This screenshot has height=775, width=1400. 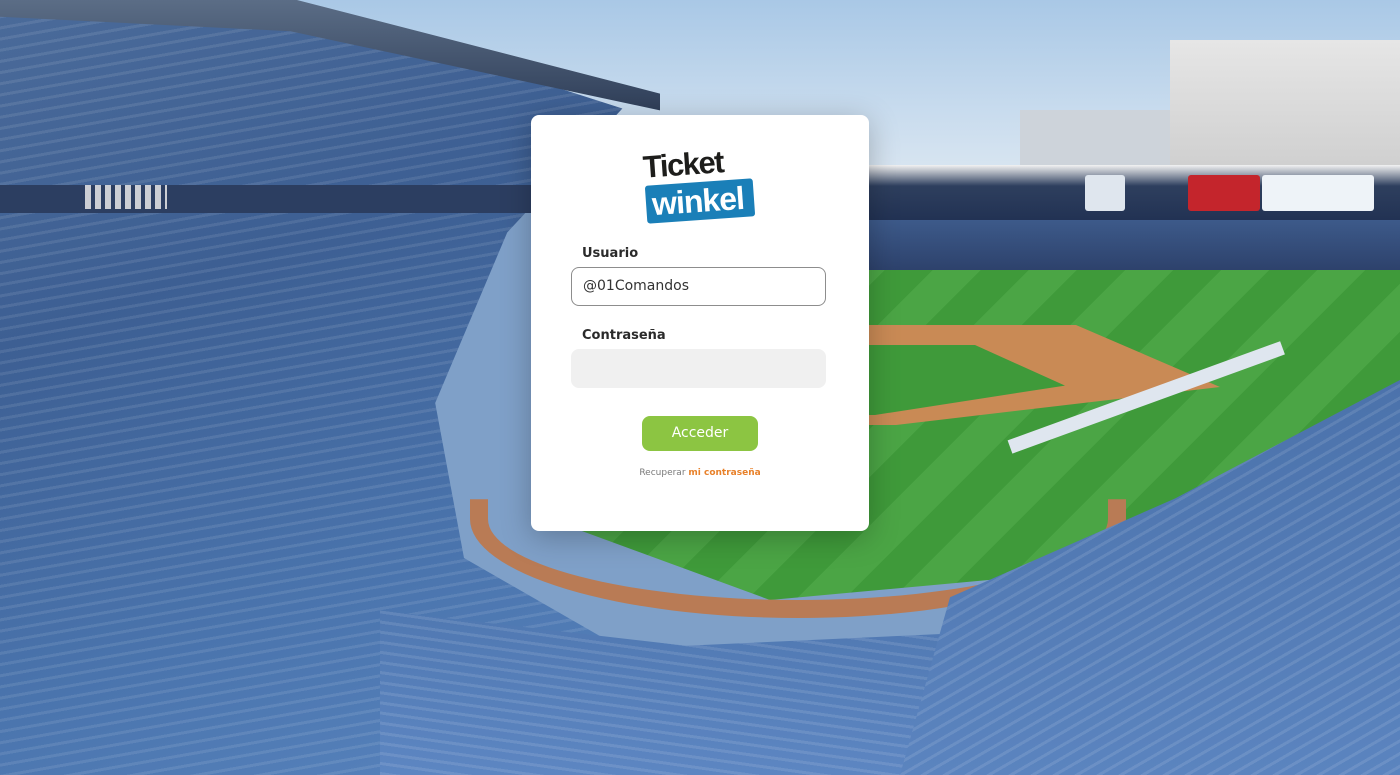 I want to click on recover-prefix: Recuperar, so click(x=662, y=473).